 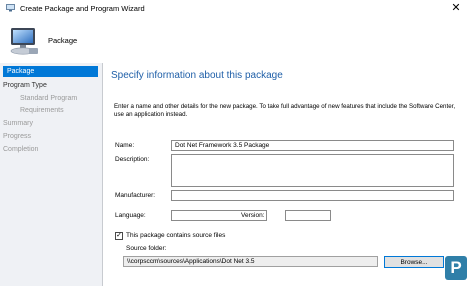 What do you see at coordinates (18, 123) in the screenshot?
I see `sidebar-item-summary: Summary` at bounding box center [18, 123].